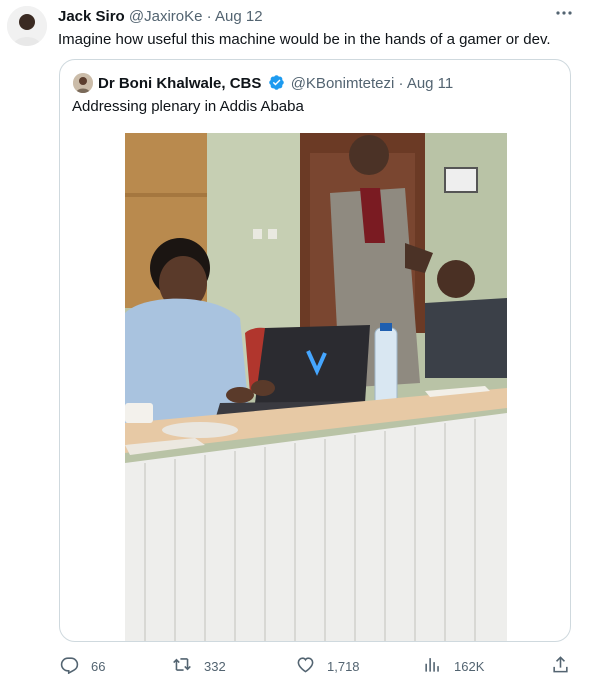 This screenshot has height=686, width=592. What do you see at coordinates (188, 106) in the screenshot?
I see `quoted-text: Addressing plenary in Addis Ababa` at bounding box center [188, 106].